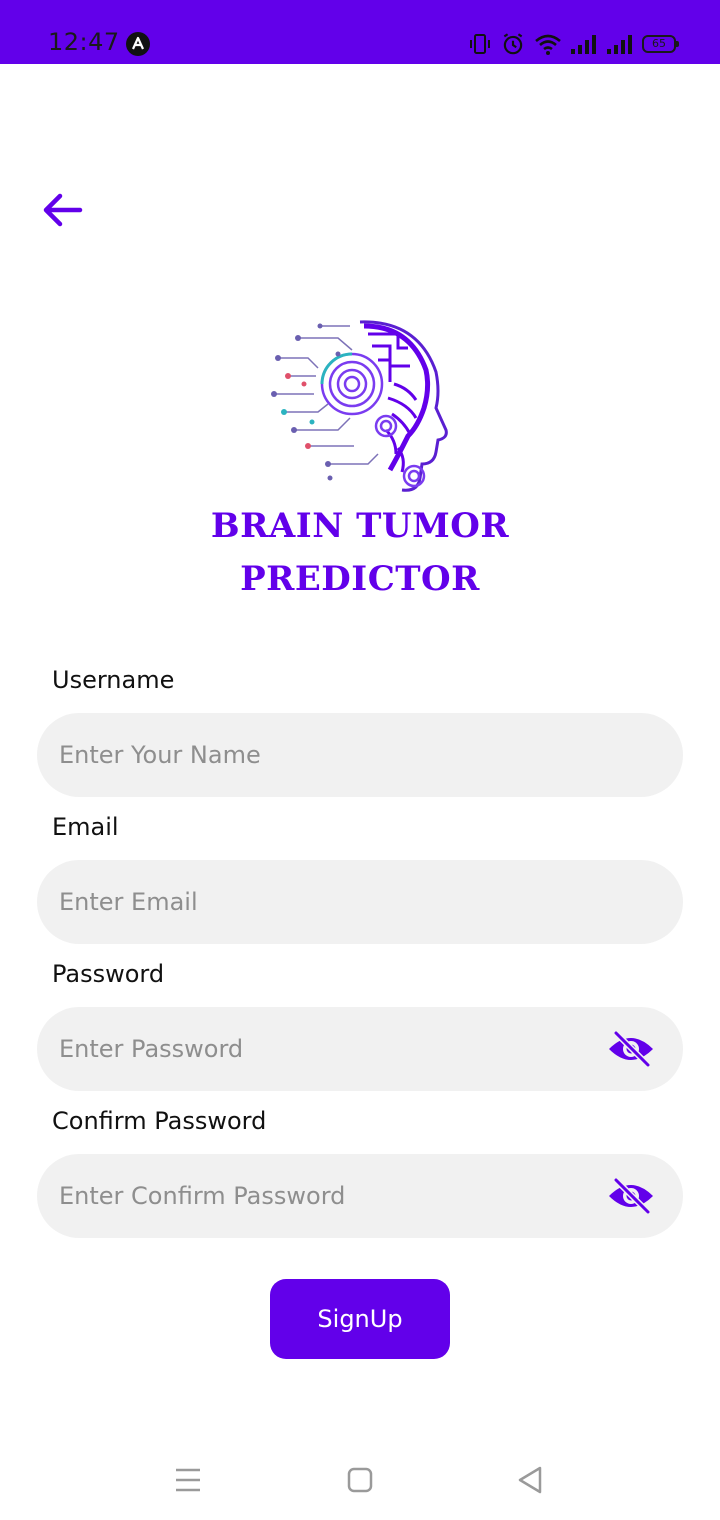  I want to click on back-triangle-icon, so click(530, 1480).